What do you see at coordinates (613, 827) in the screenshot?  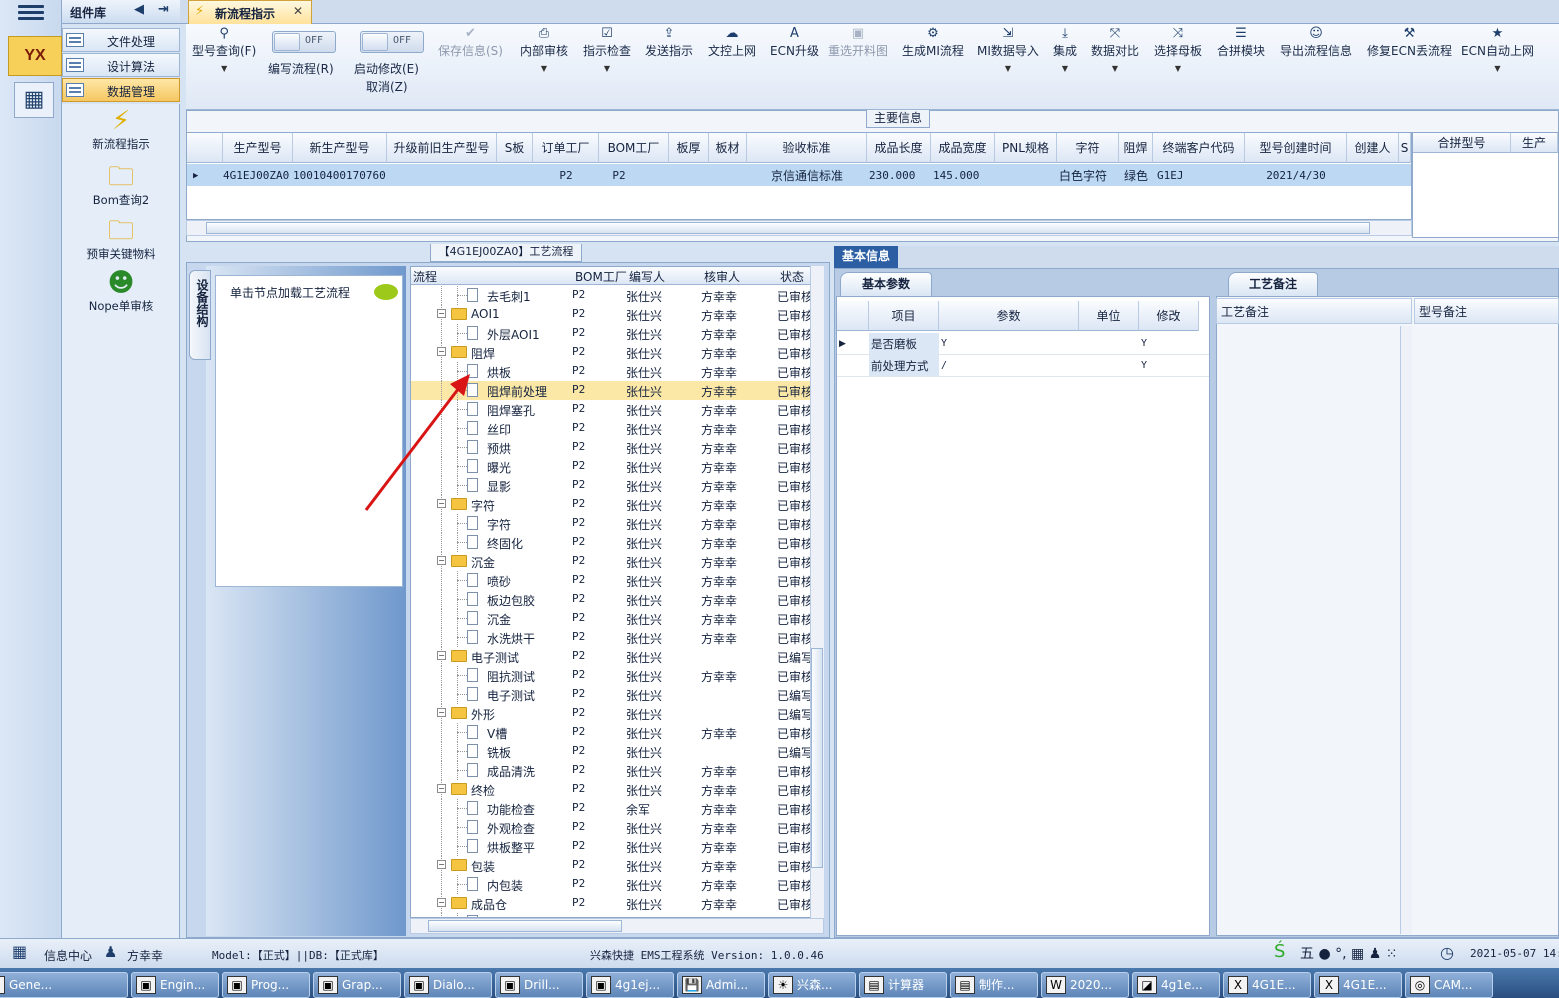 I see `tree-row: 外观检查 P2 张仕兴 方幸幸 已审核` at bounding box center [613, 827].